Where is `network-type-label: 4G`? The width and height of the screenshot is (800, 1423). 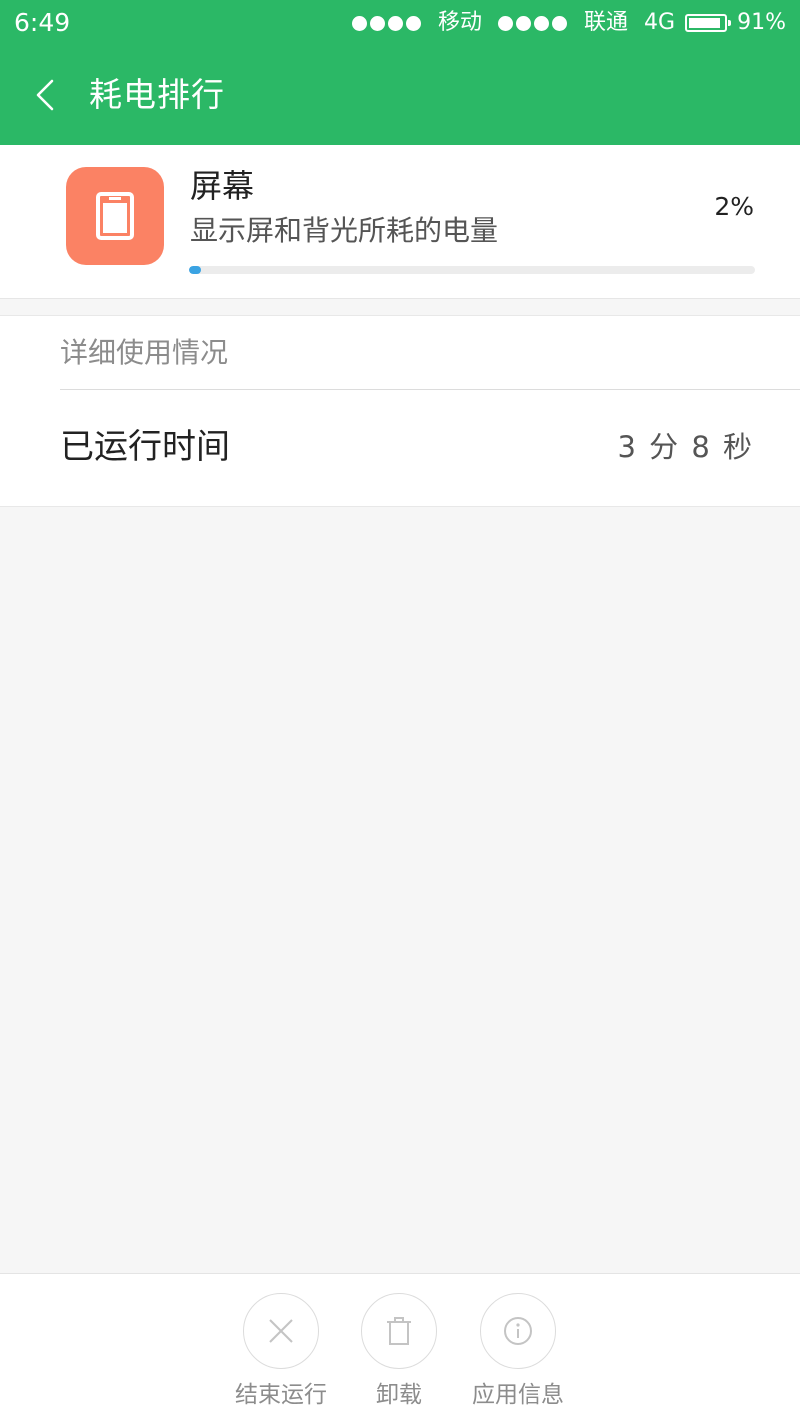 network-type-label: 4G is located at coordinates (660, 22).